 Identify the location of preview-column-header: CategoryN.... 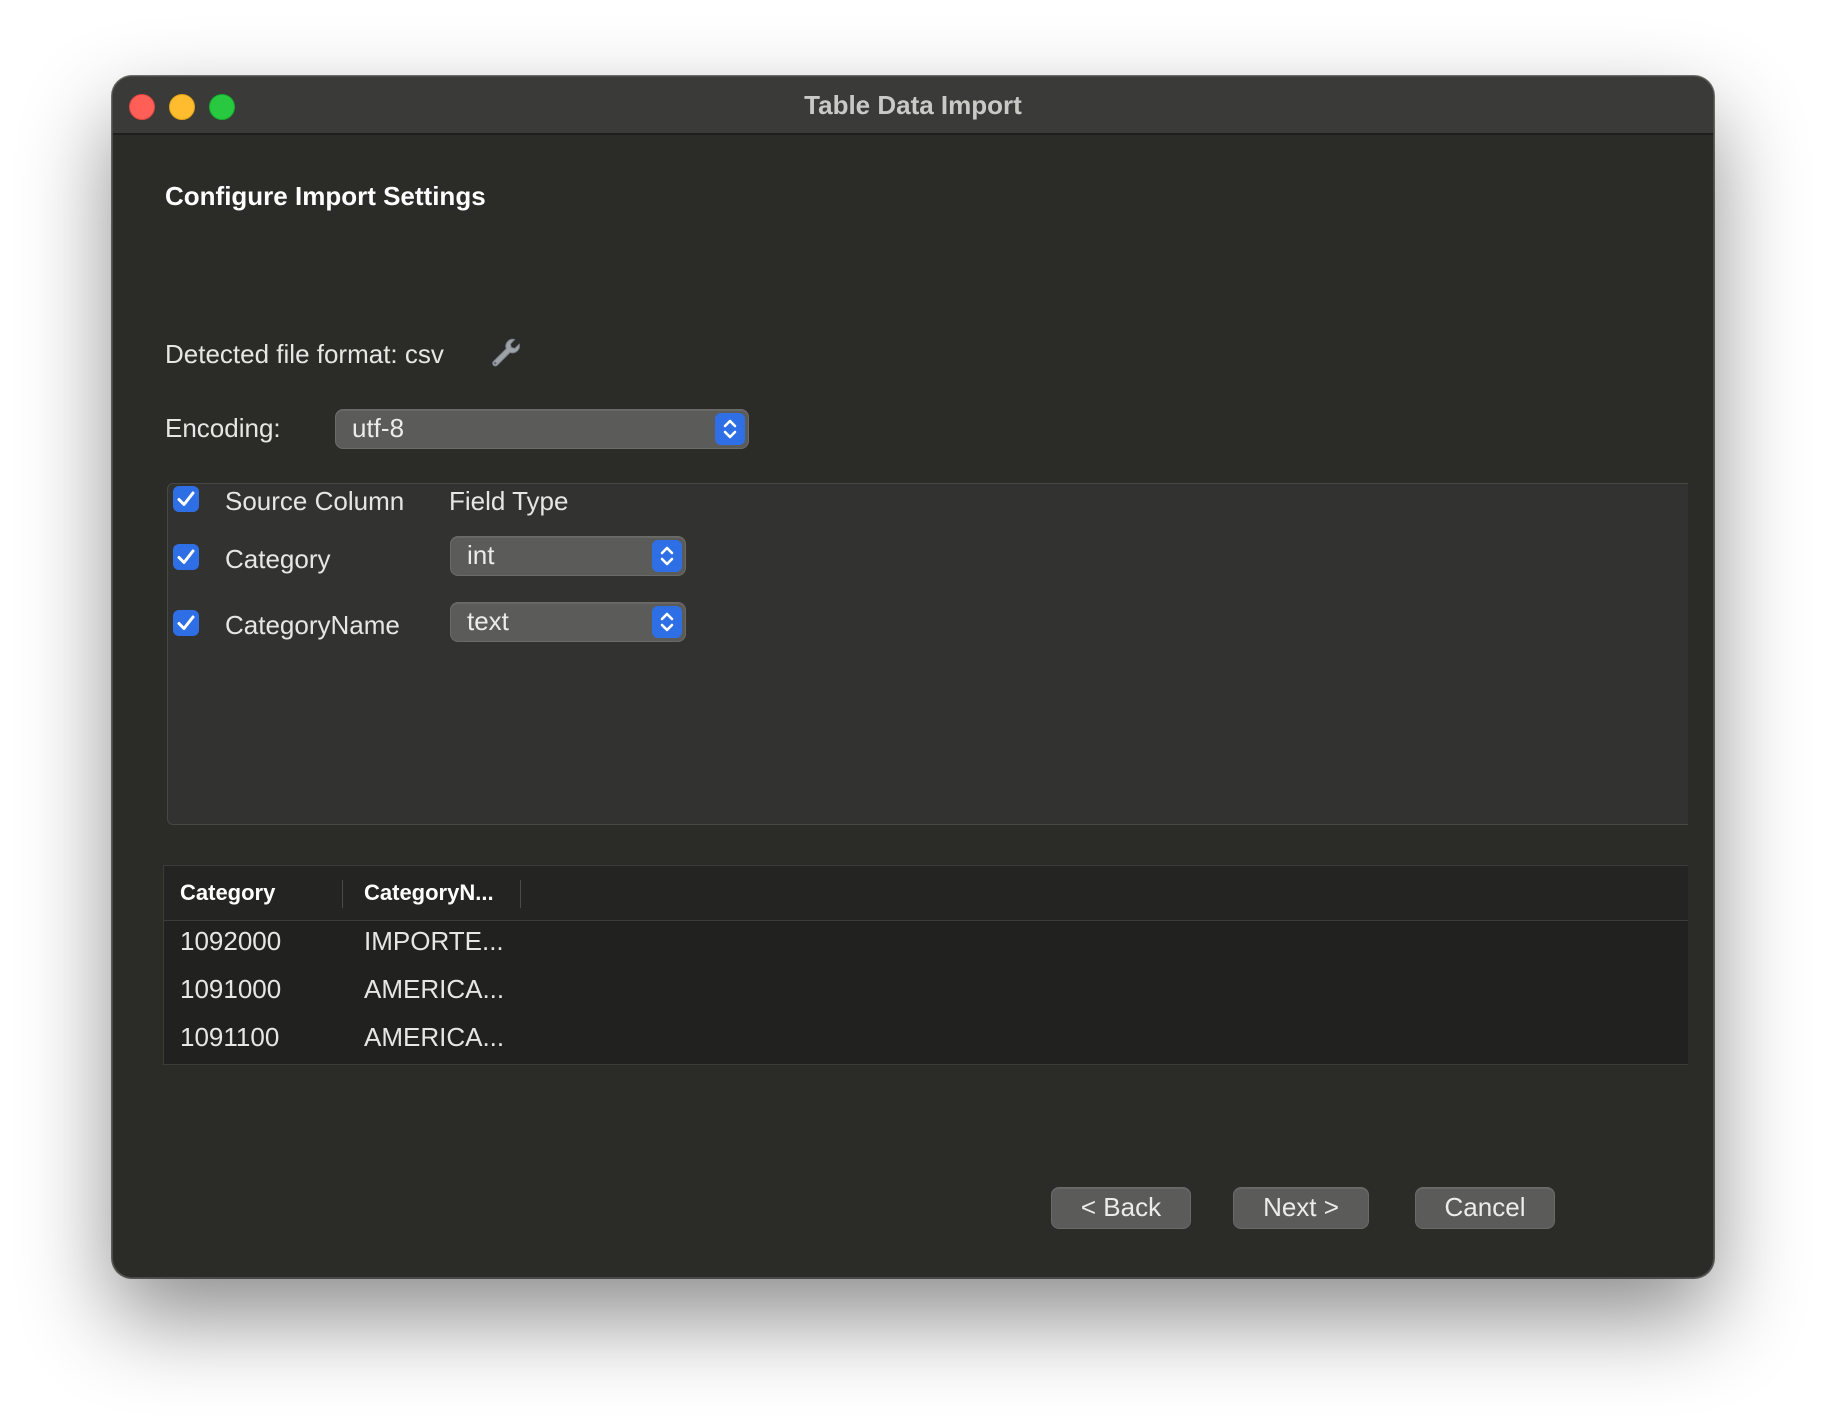
(429, 893).